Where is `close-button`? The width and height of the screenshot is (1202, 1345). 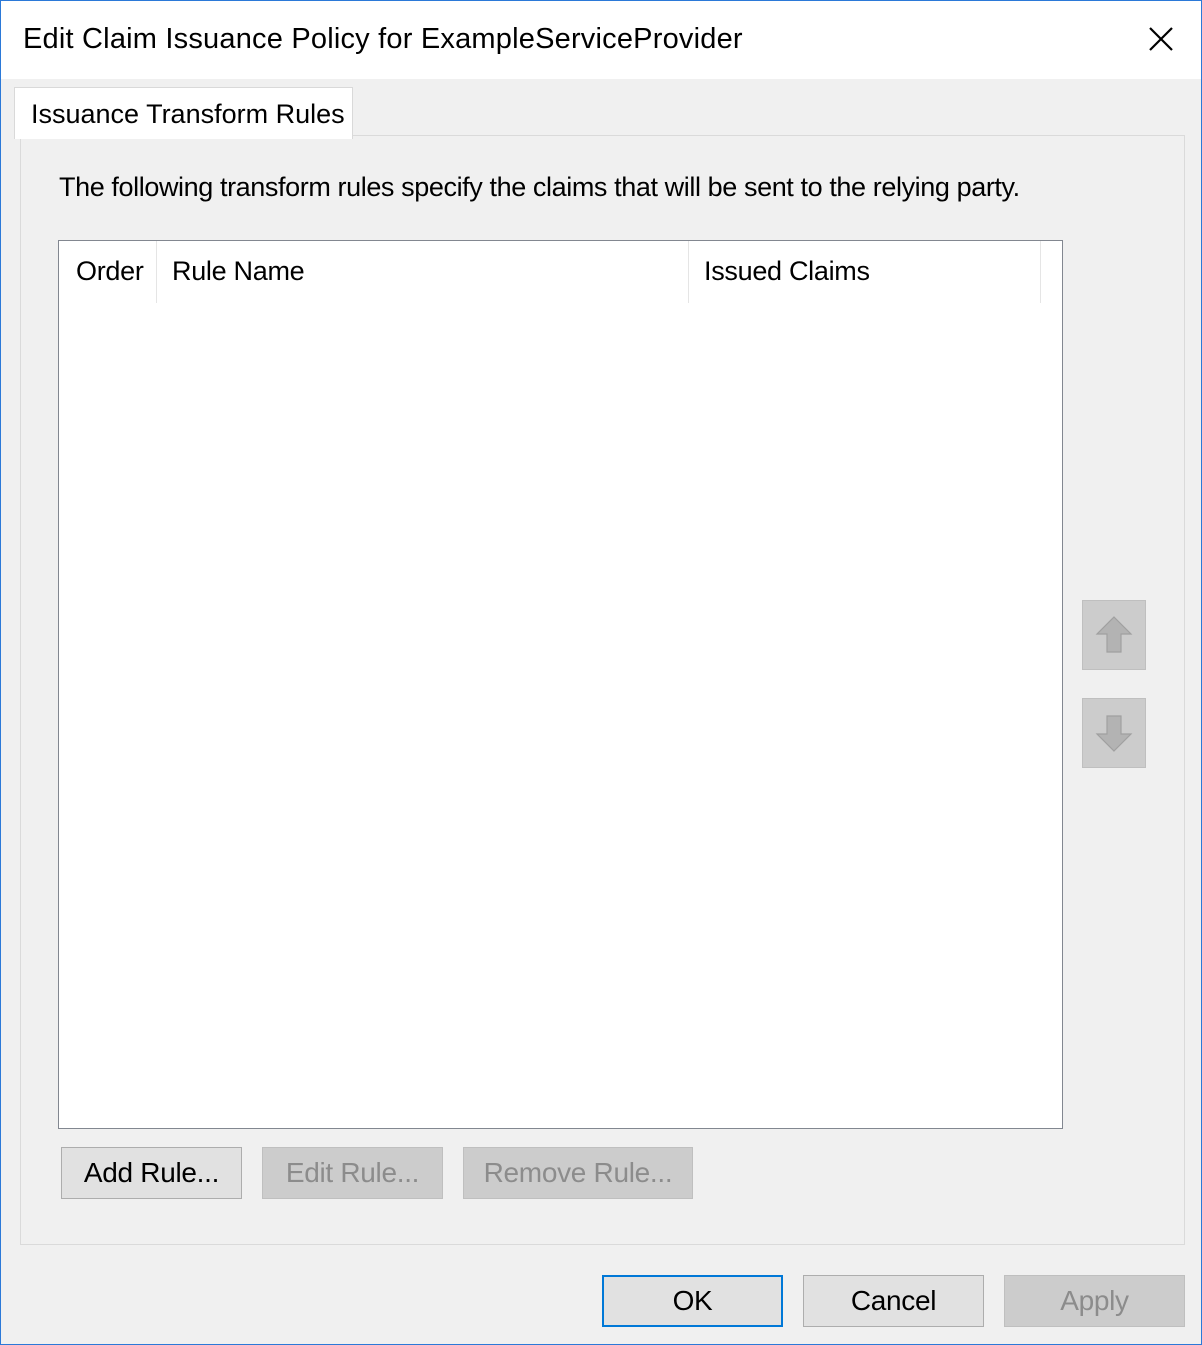
close-button is located at coordinates (1161, 39).